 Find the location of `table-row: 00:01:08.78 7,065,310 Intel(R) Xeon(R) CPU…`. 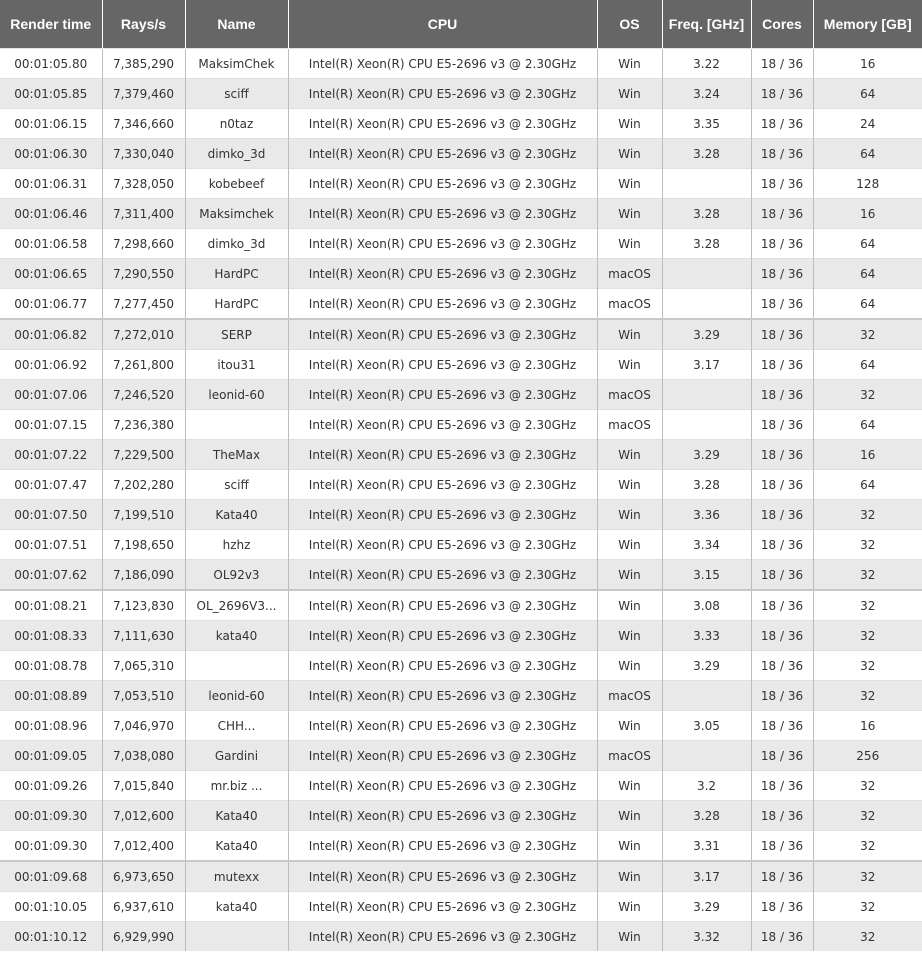

table-row: 00:01:08.78 7,065,310 Intel(R) Xeon(R) CPU… is located at coordinates (461, 665).